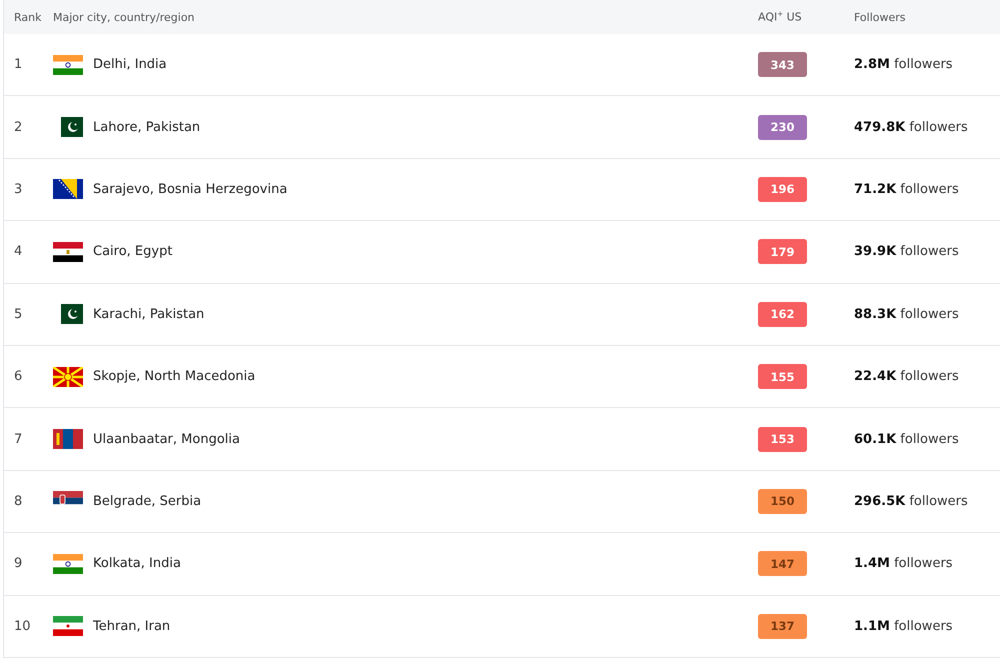 This screenshot has height=660, width=1000. Describe the element at coordinates (124, 17) in the screenshot. I see `column-header: Major city, country/region` at that location.